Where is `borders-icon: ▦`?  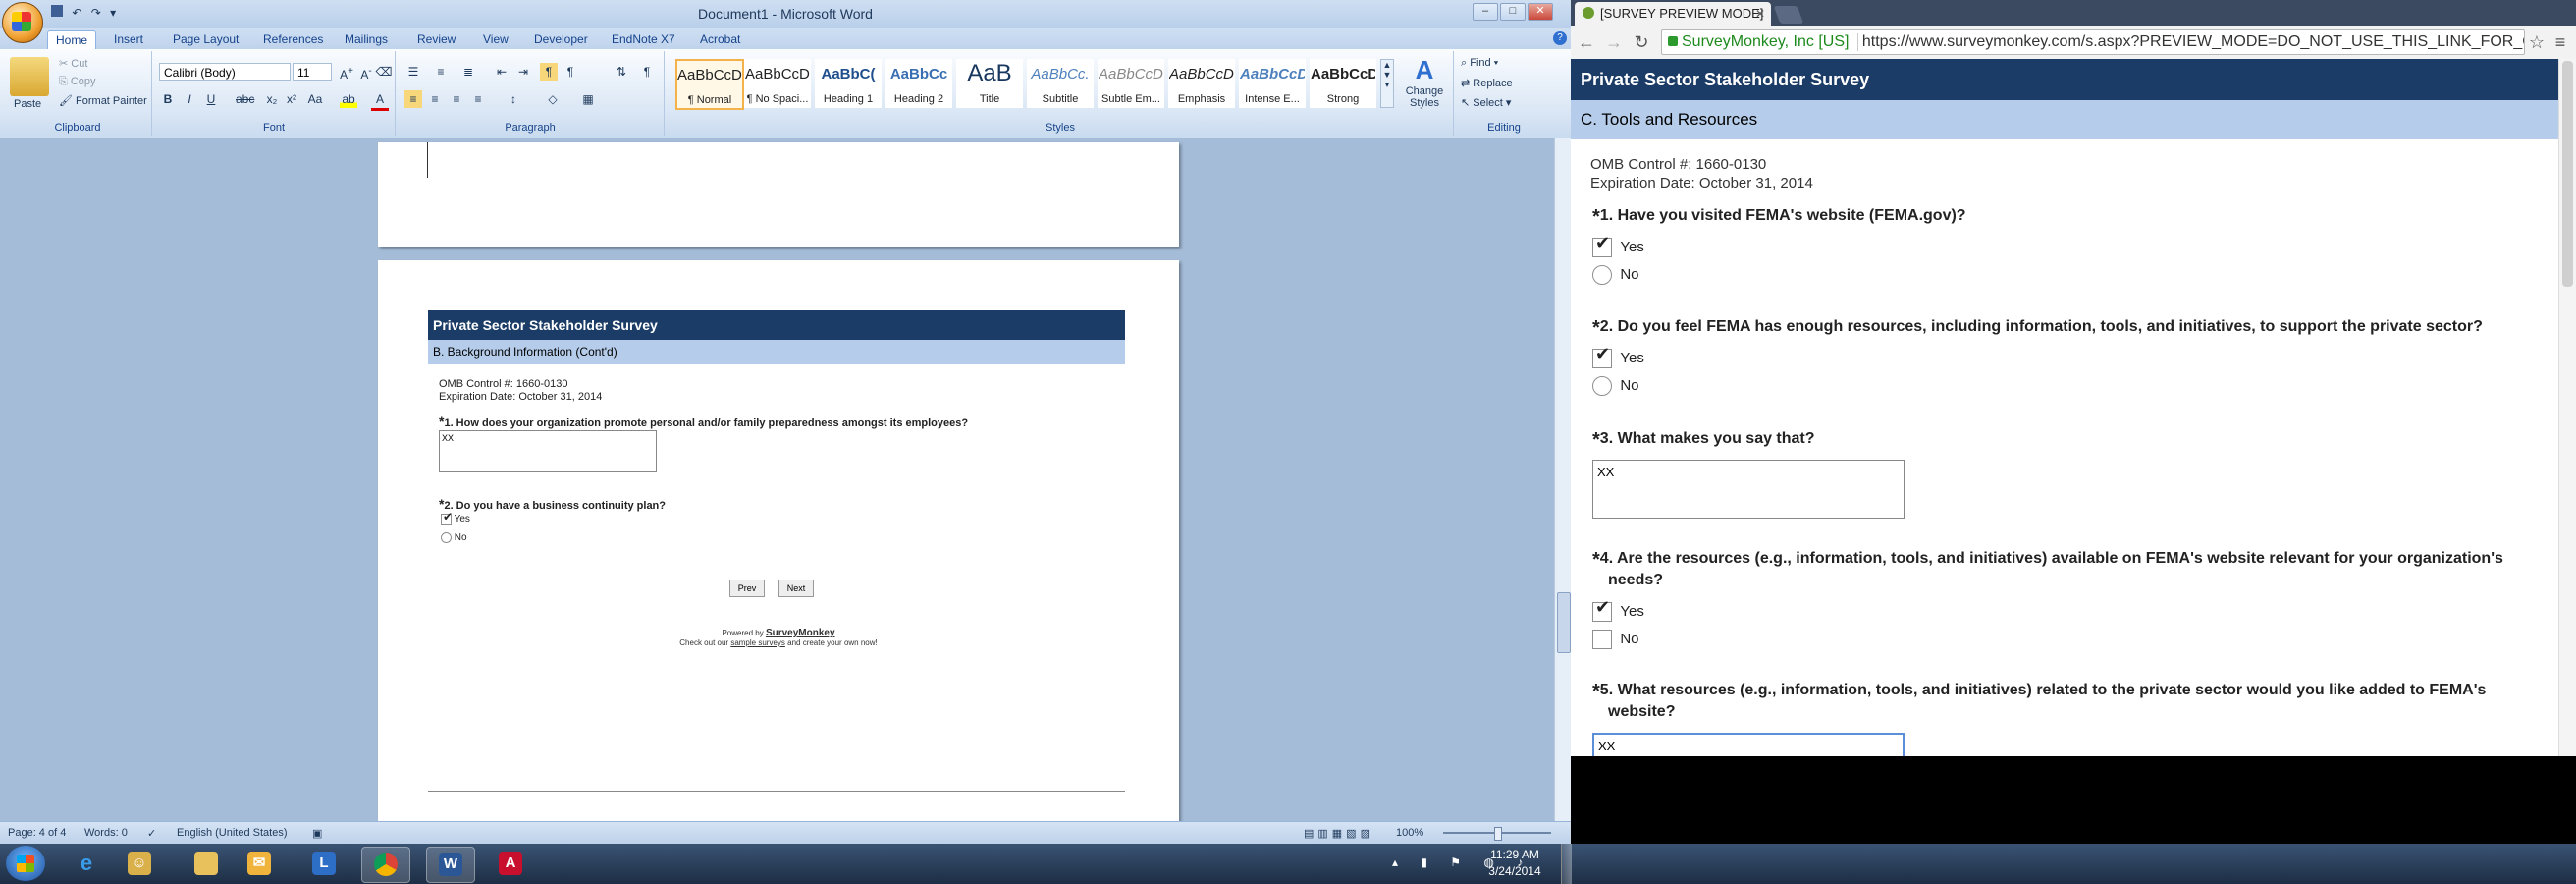 borders-icon: ▦ is located at coordinates (588, 99).